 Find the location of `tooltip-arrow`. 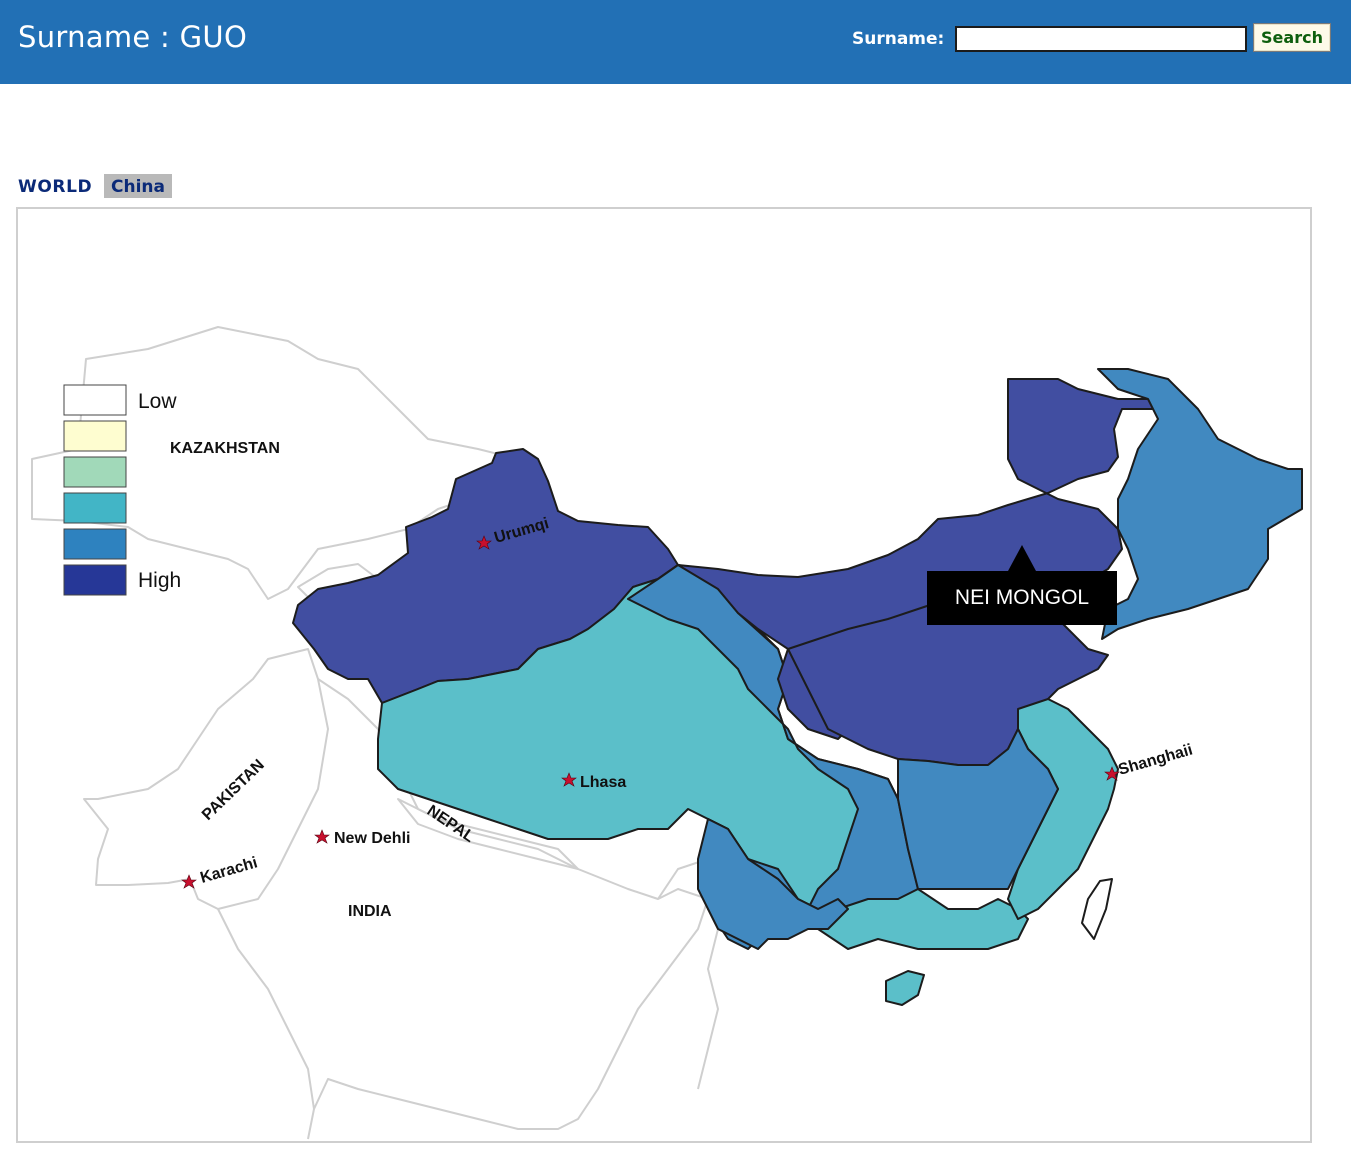

tooltip-arrow is located at coordinates (1022, 558).